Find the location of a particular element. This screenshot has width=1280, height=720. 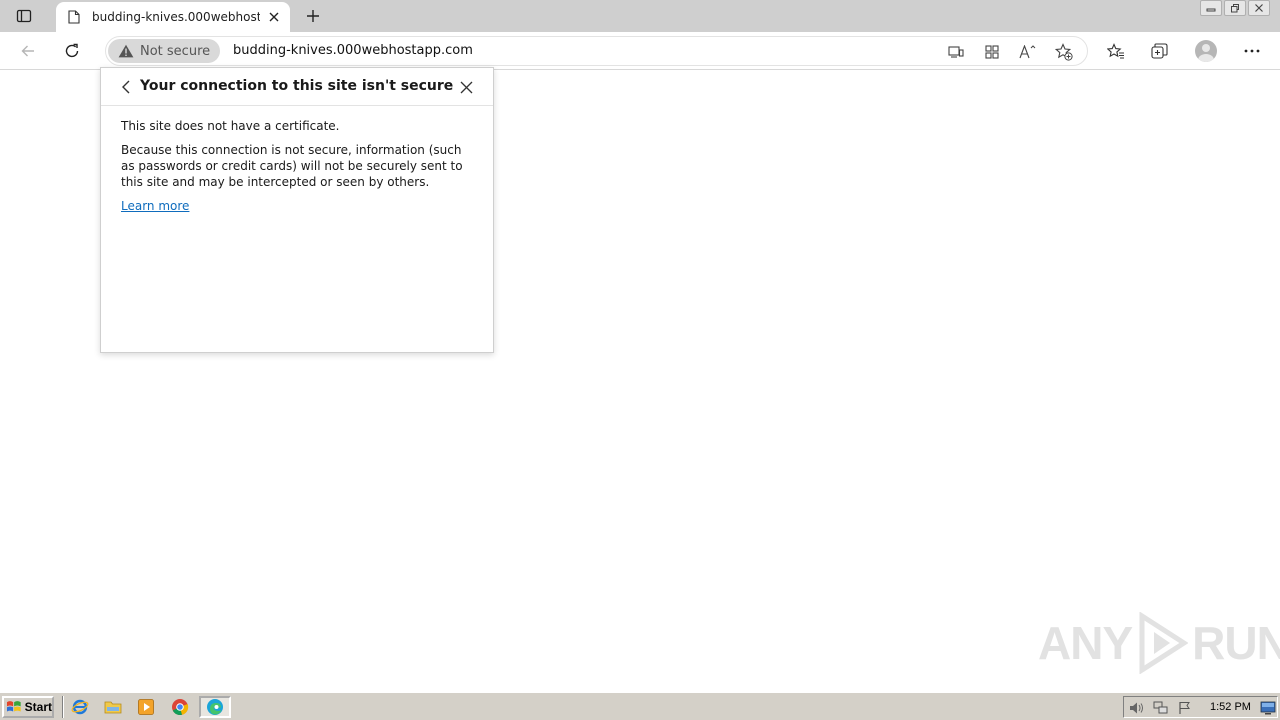

flag-icon is located at coordinates (1184, 708).